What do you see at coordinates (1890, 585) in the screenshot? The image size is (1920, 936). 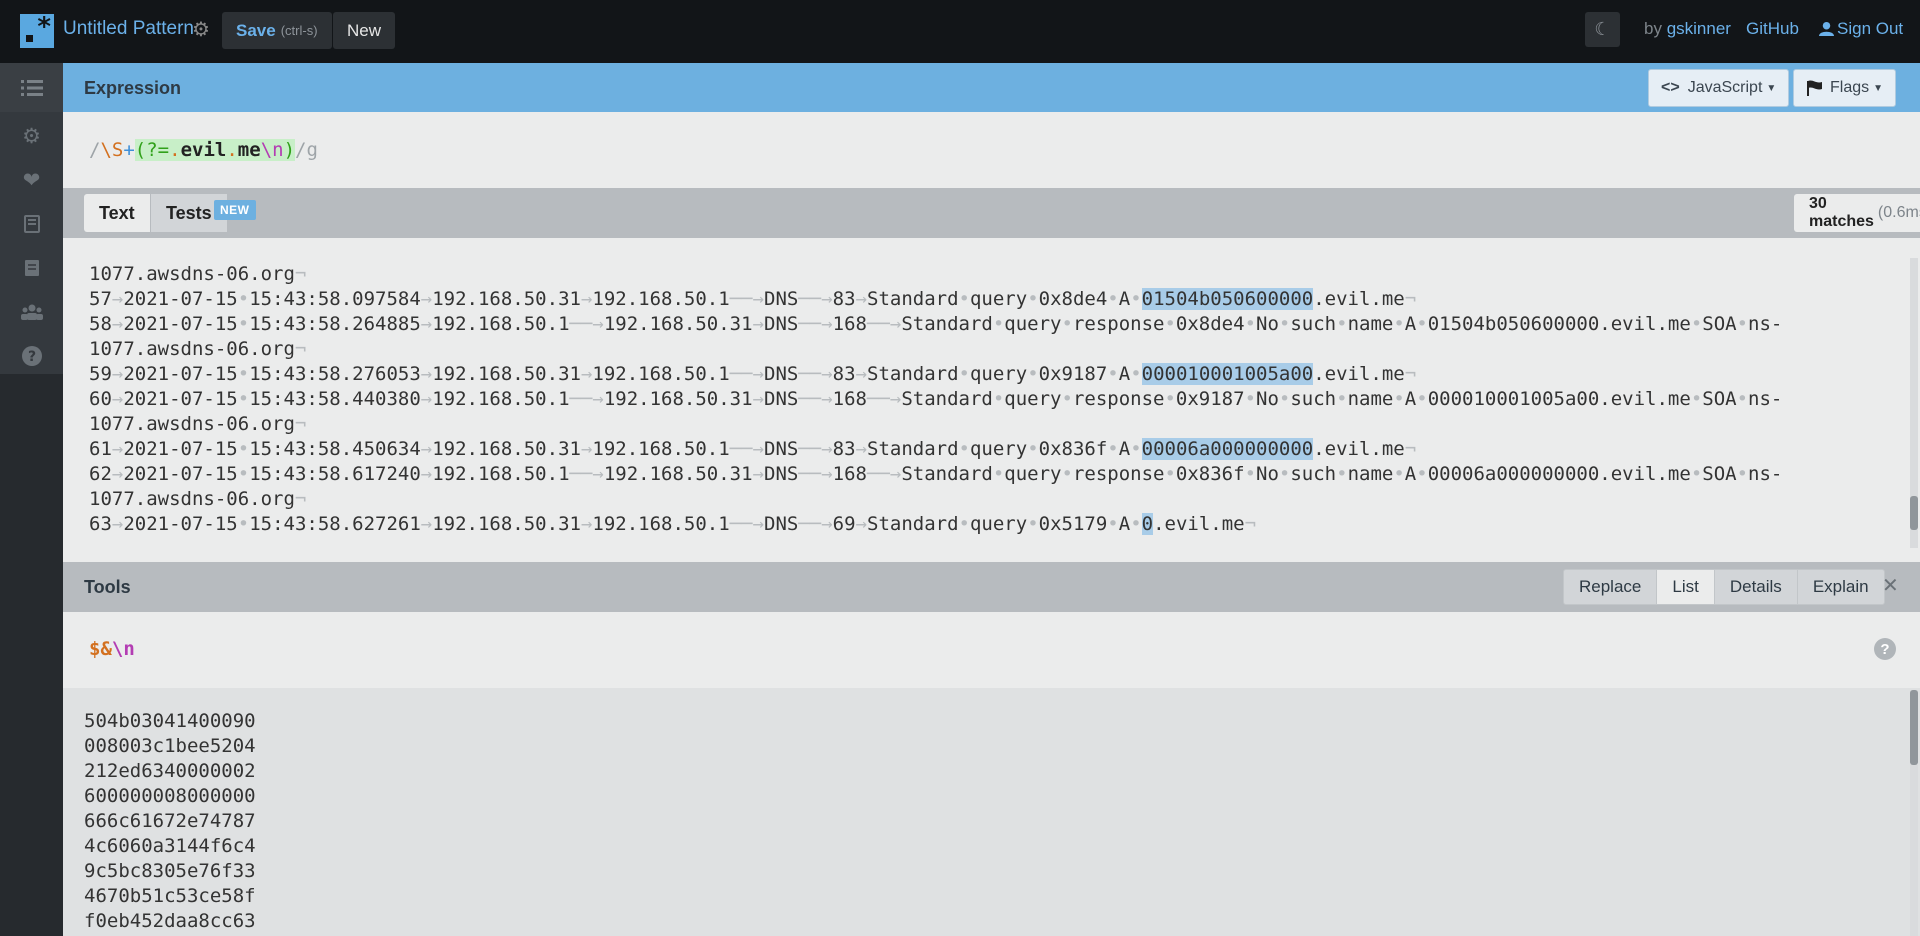 I see `close-icon: ✕` at bounding box center [1890, 585].